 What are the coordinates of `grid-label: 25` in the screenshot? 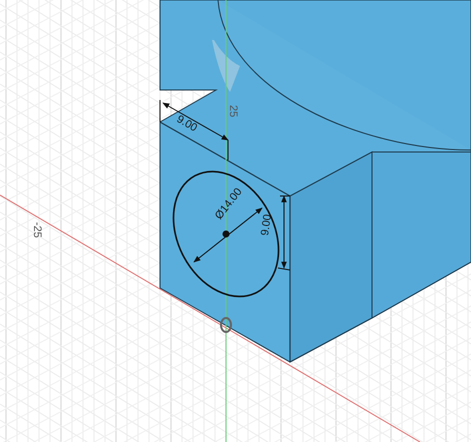 It's located at (233, 111).